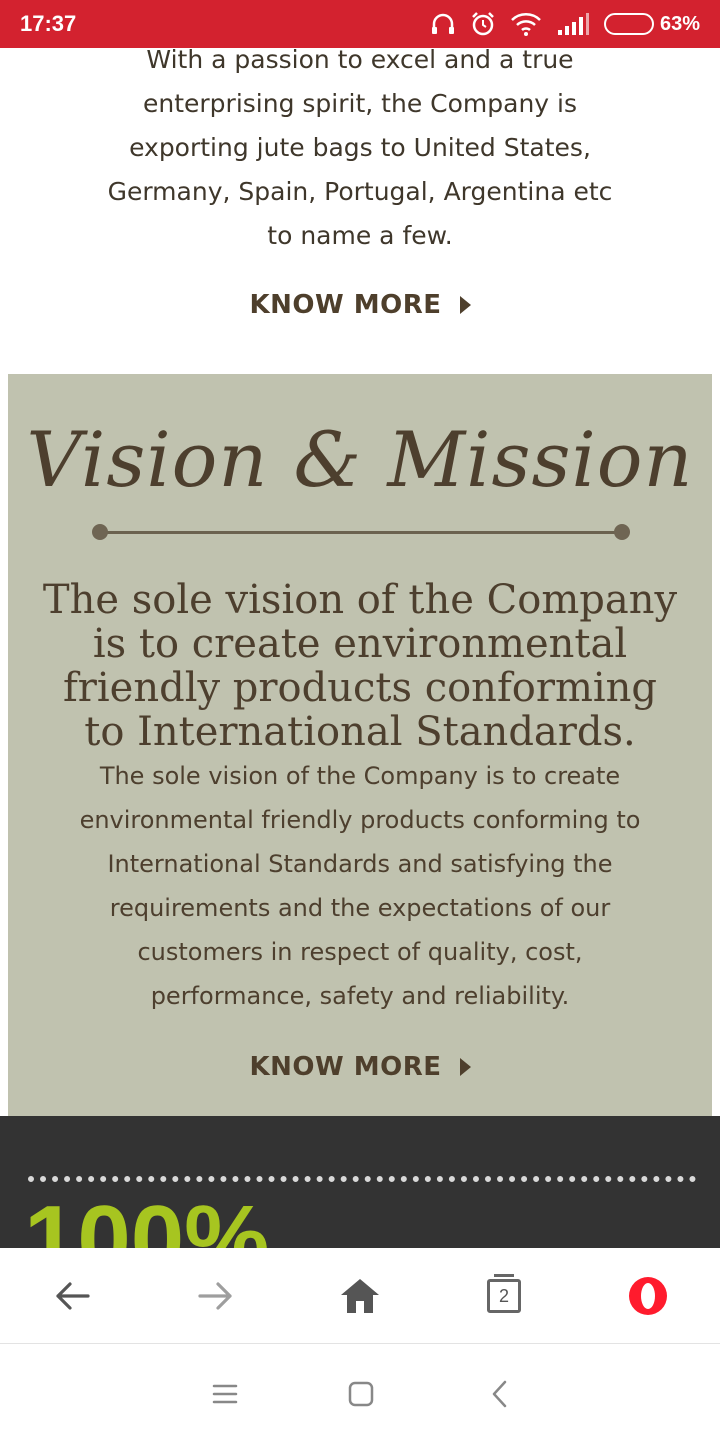 The width and height of the screenshot is (720, 1440). What do you see at coordinates (573, 24) in the screenshot?
I see `signal-icon` at bounding box center [573, 24].